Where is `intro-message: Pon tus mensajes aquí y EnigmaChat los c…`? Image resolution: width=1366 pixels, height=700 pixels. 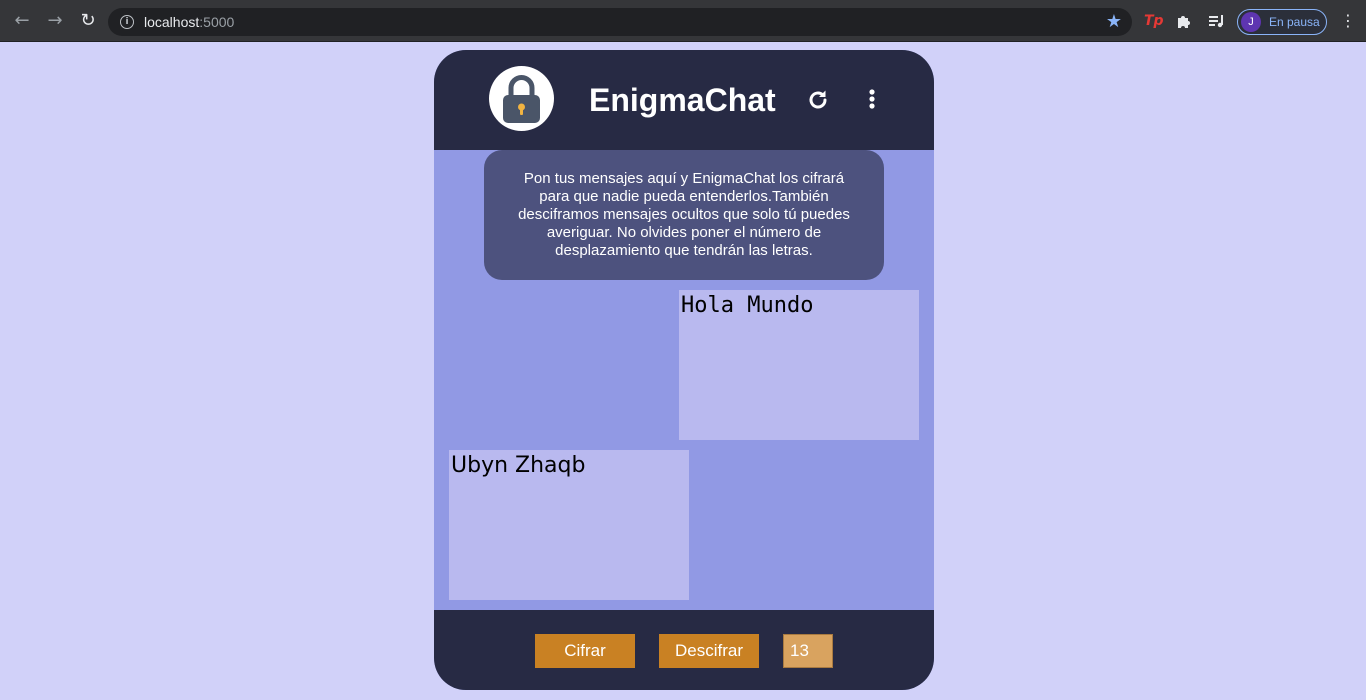
intro-message: Pon tus mensajes aquí y EnigmaChat los c… is located at coordinates (684, 215).